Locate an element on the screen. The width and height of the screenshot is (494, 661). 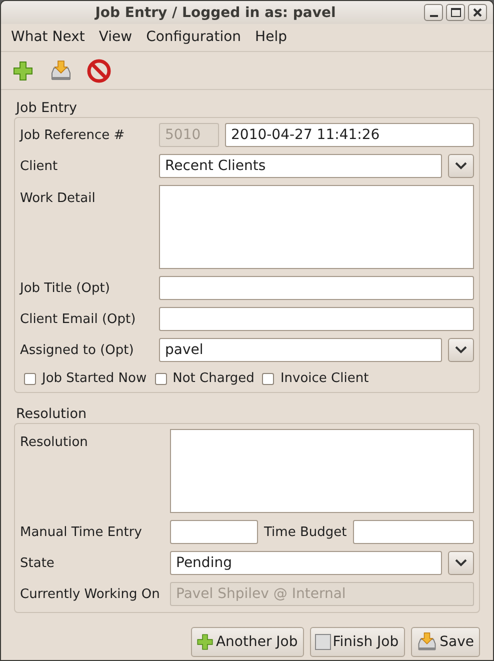
menu-item: Configuration is located at coordinates (194, 37).